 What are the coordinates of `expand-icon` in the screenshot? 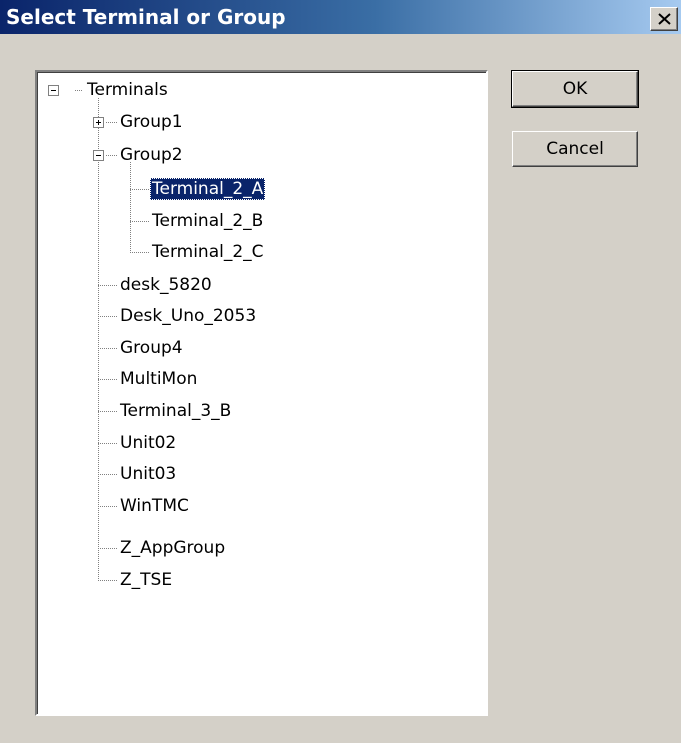 It's located at (98, 122).